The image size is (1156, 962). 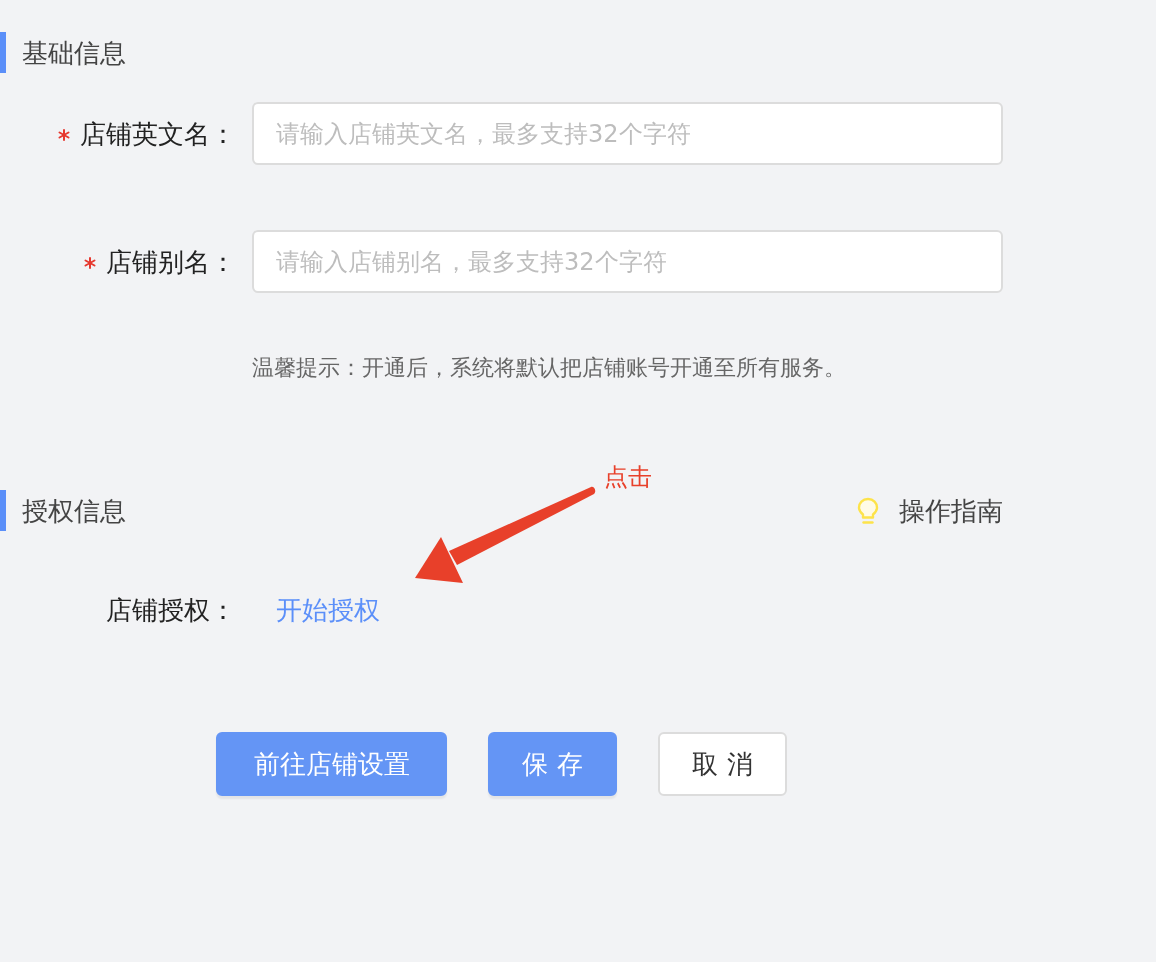 What do you see at coordinates (930, 510) in the screenshot?
I see `operation-guide-link: 操作指南` at bounding box center [930, 510].